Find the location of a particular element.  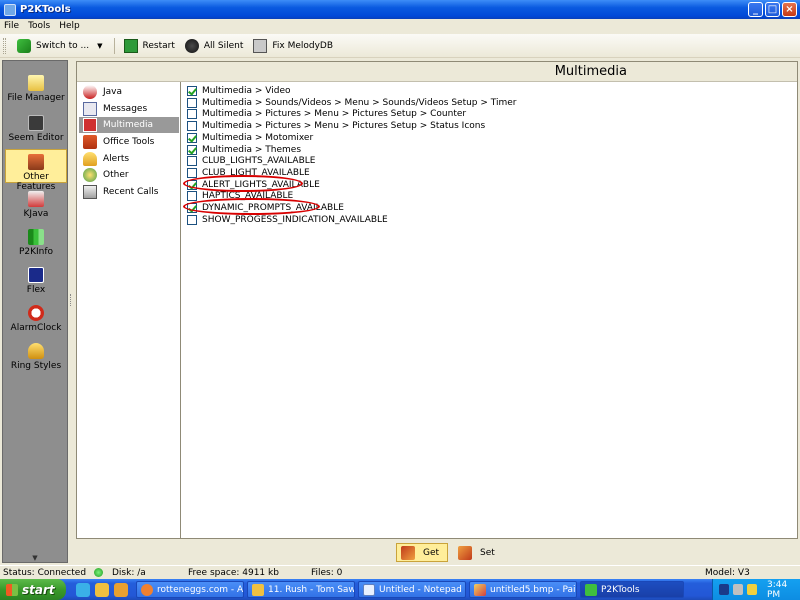

menu-help: Help is located at coordinates (70, 26).